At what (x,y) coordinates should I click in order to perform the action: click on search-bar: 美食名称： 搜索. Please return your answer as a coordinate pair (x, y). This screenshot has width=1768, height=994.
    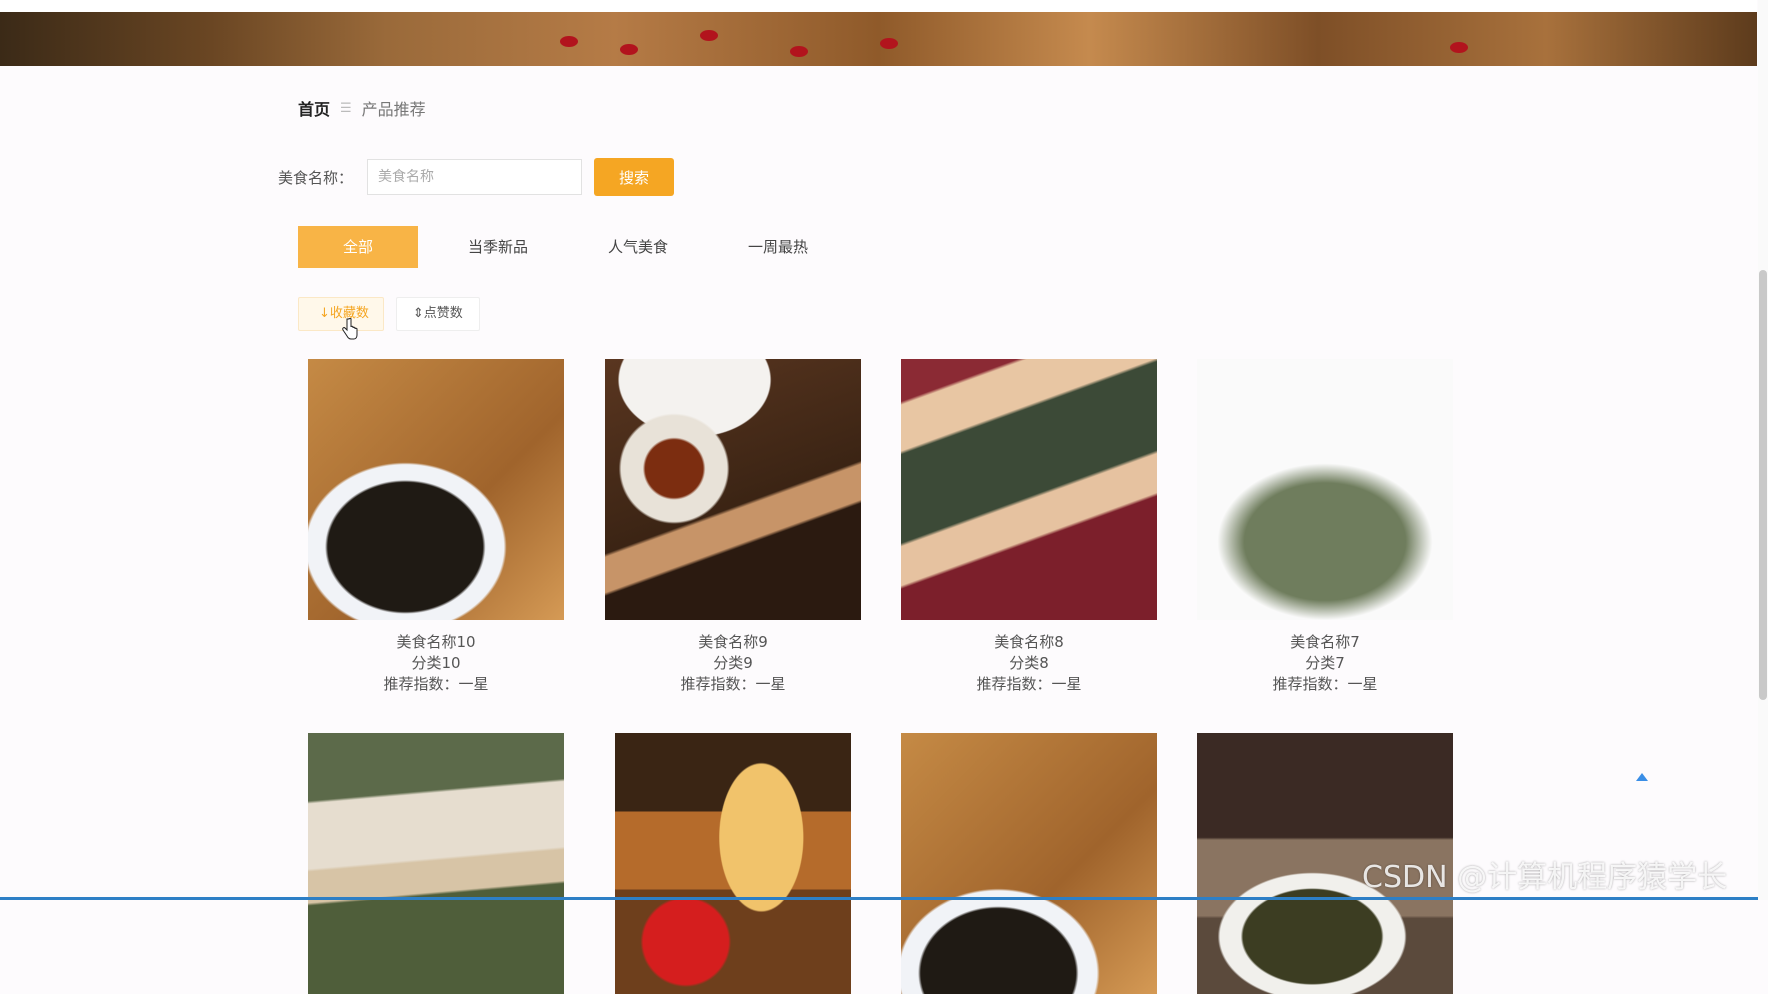
    Looking at the image, I should click on (476, 177).